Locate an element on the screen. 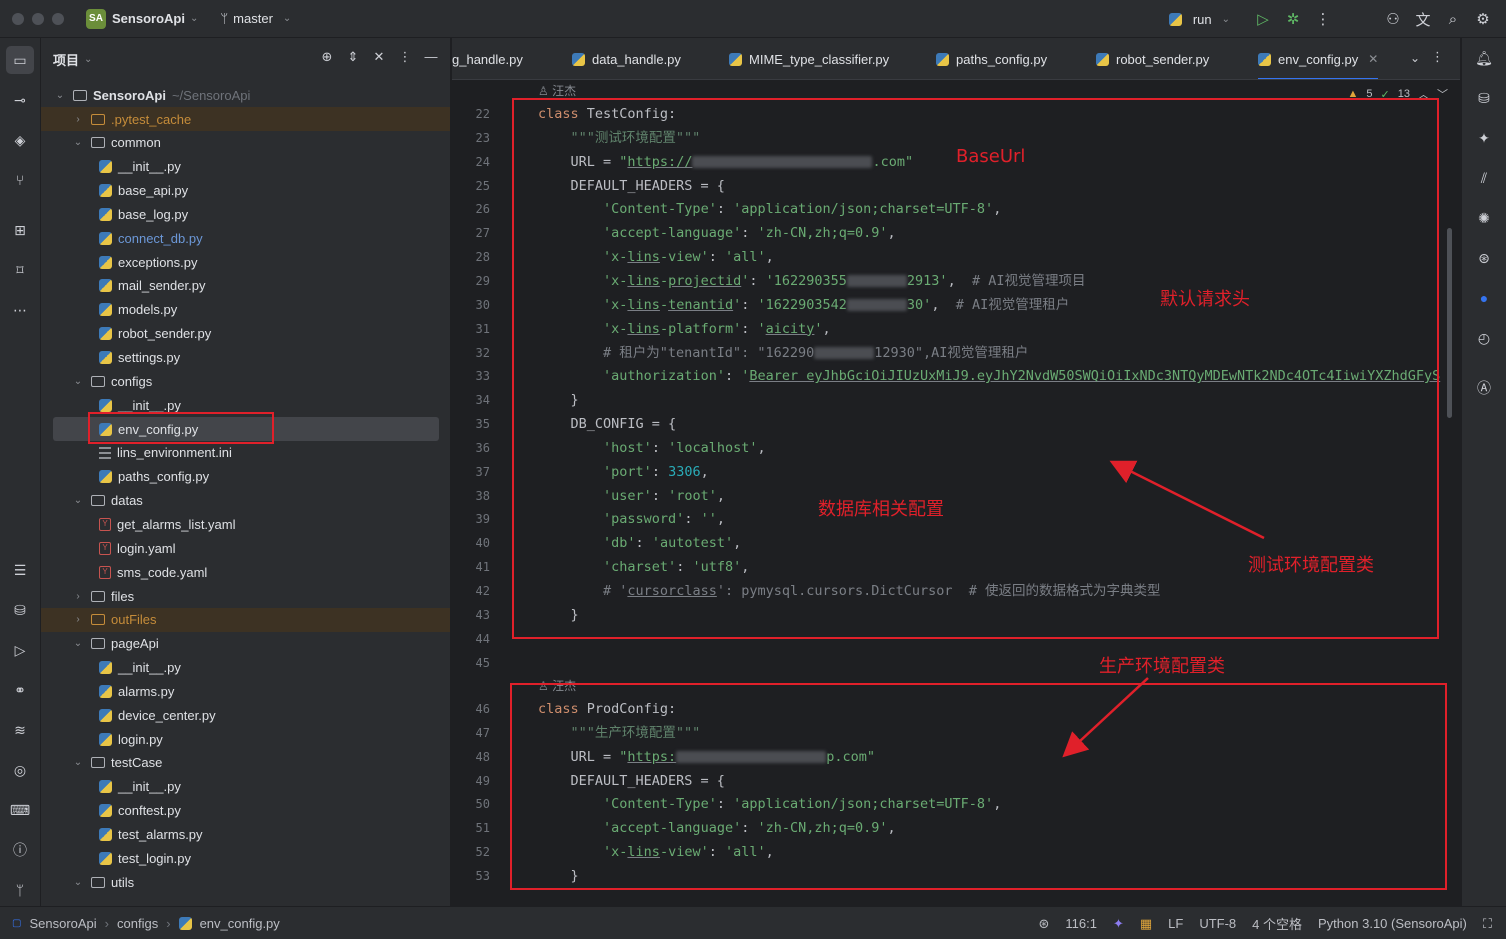  terminal-icon: ⌨ is located at coordinates (20, 810).